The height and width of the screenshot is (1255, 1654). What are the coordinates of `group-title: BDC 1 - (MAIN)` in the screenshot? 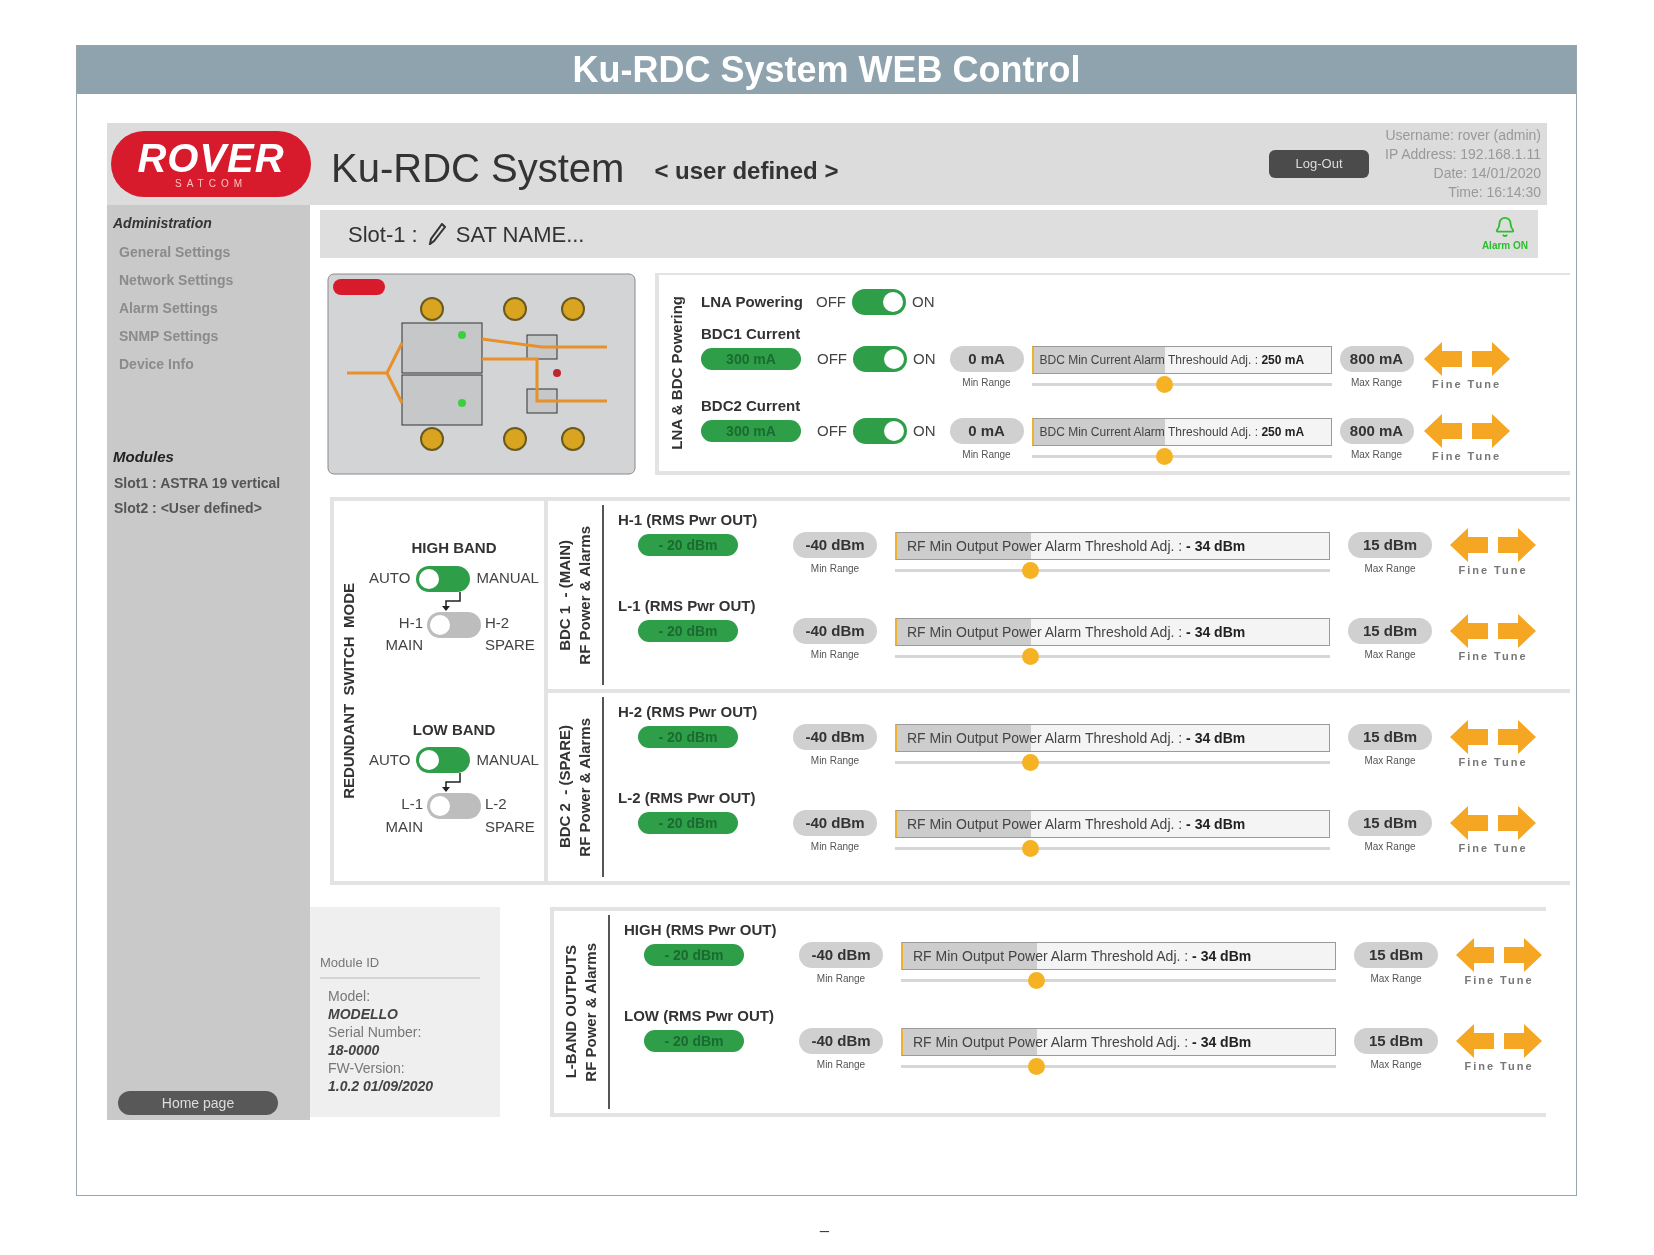 It's located at (565, 595).